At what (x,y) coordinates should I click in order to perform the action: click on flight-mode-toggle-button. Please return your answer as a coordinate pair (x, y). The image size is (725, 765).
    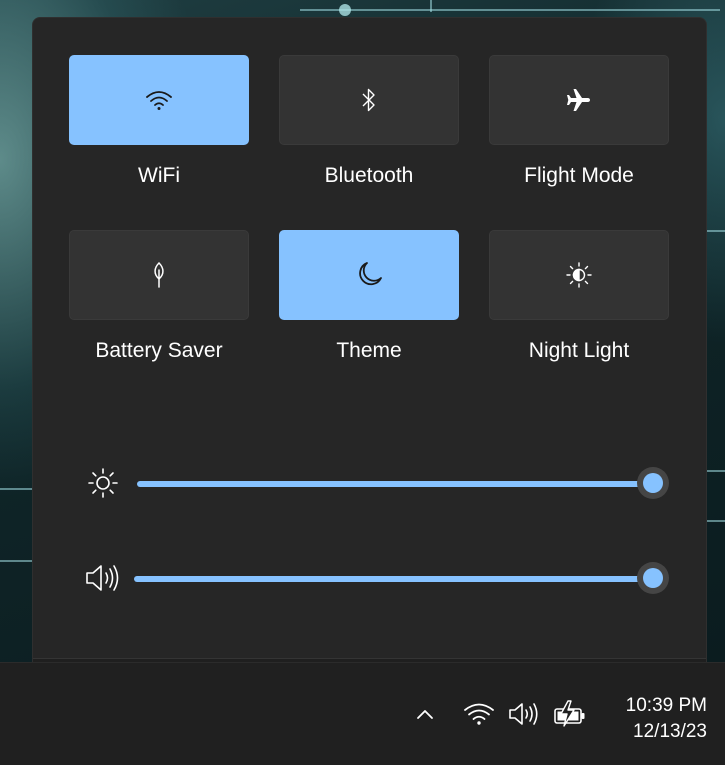
    Looking at the image, I should click on (579, 100).